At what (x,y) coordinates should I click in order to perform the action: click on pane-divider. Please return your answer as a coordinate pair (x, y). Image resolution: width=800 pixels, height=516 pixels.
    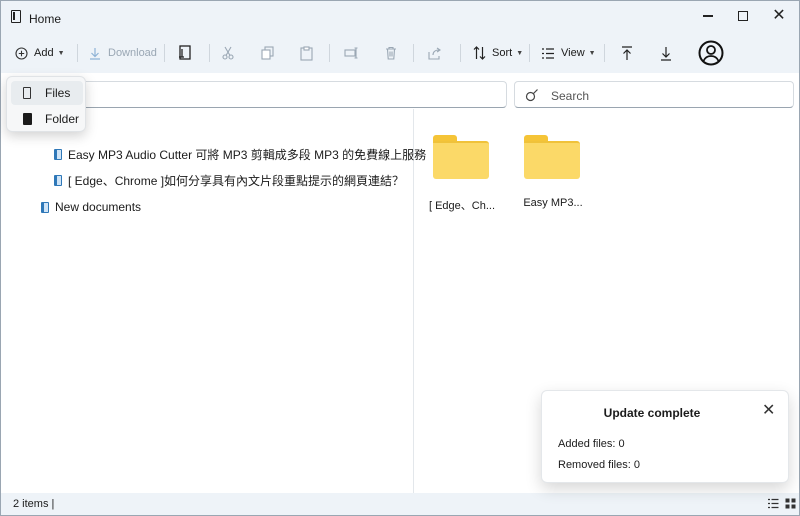
    Looking at the image, I should click on (413, 301).